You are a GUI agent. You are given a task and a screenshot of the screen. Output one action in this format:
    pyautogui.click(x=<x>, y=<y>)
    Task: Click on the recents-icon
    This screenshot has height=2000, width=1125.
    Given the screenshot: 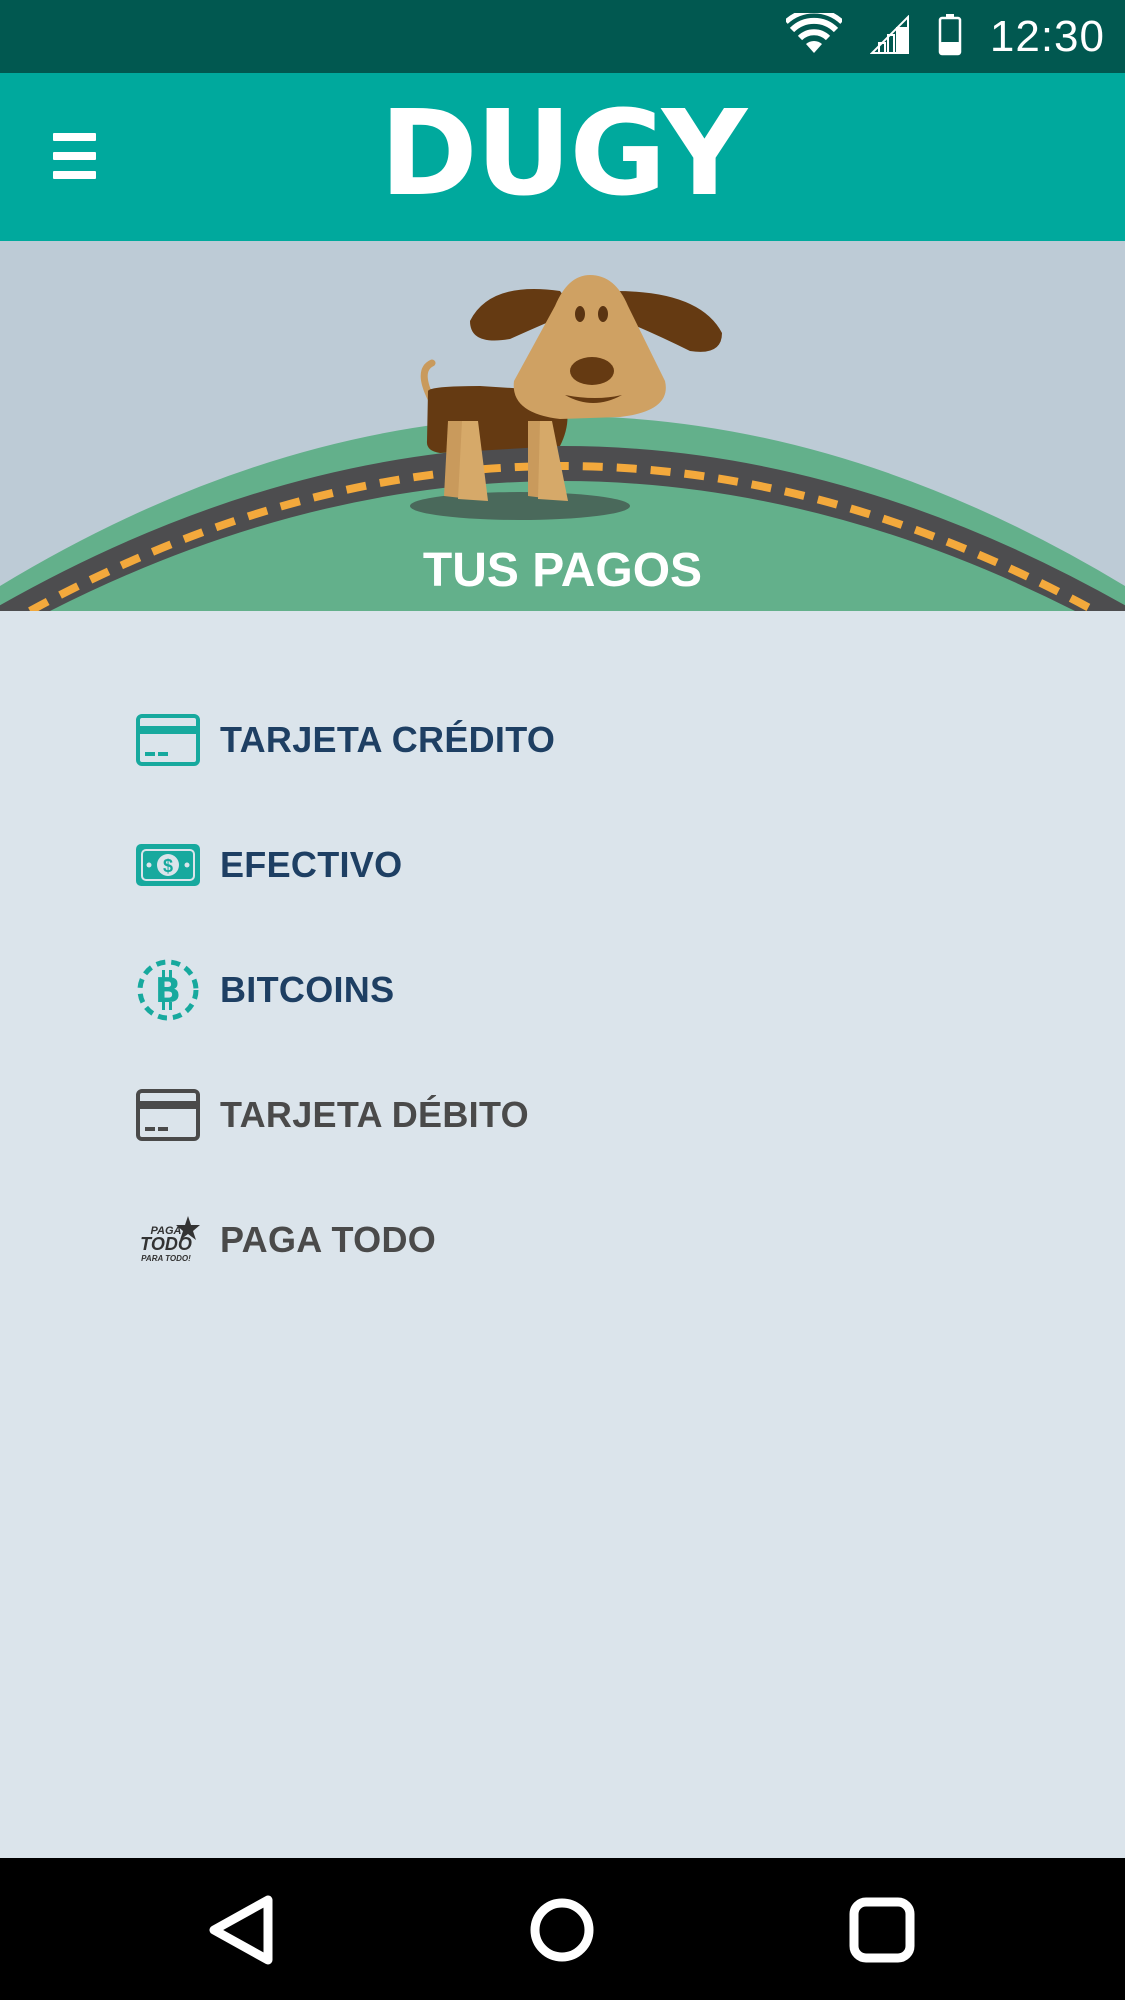 What is the action you would take?
    pyautogui.click(x=882, y=1933)
    